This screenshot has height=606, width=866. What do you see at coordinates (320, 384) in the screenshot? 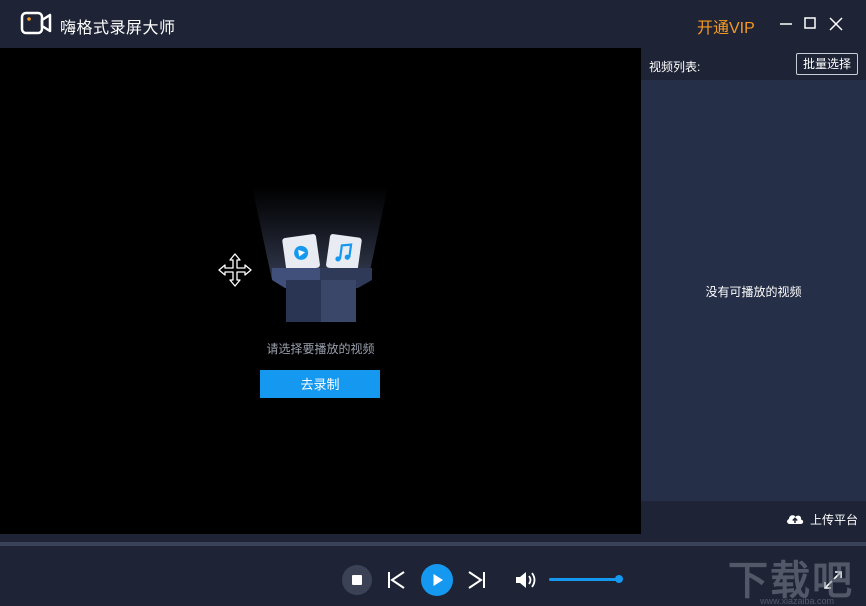
I see `go-record-button: 去录制` at bounding box center [320, 384].